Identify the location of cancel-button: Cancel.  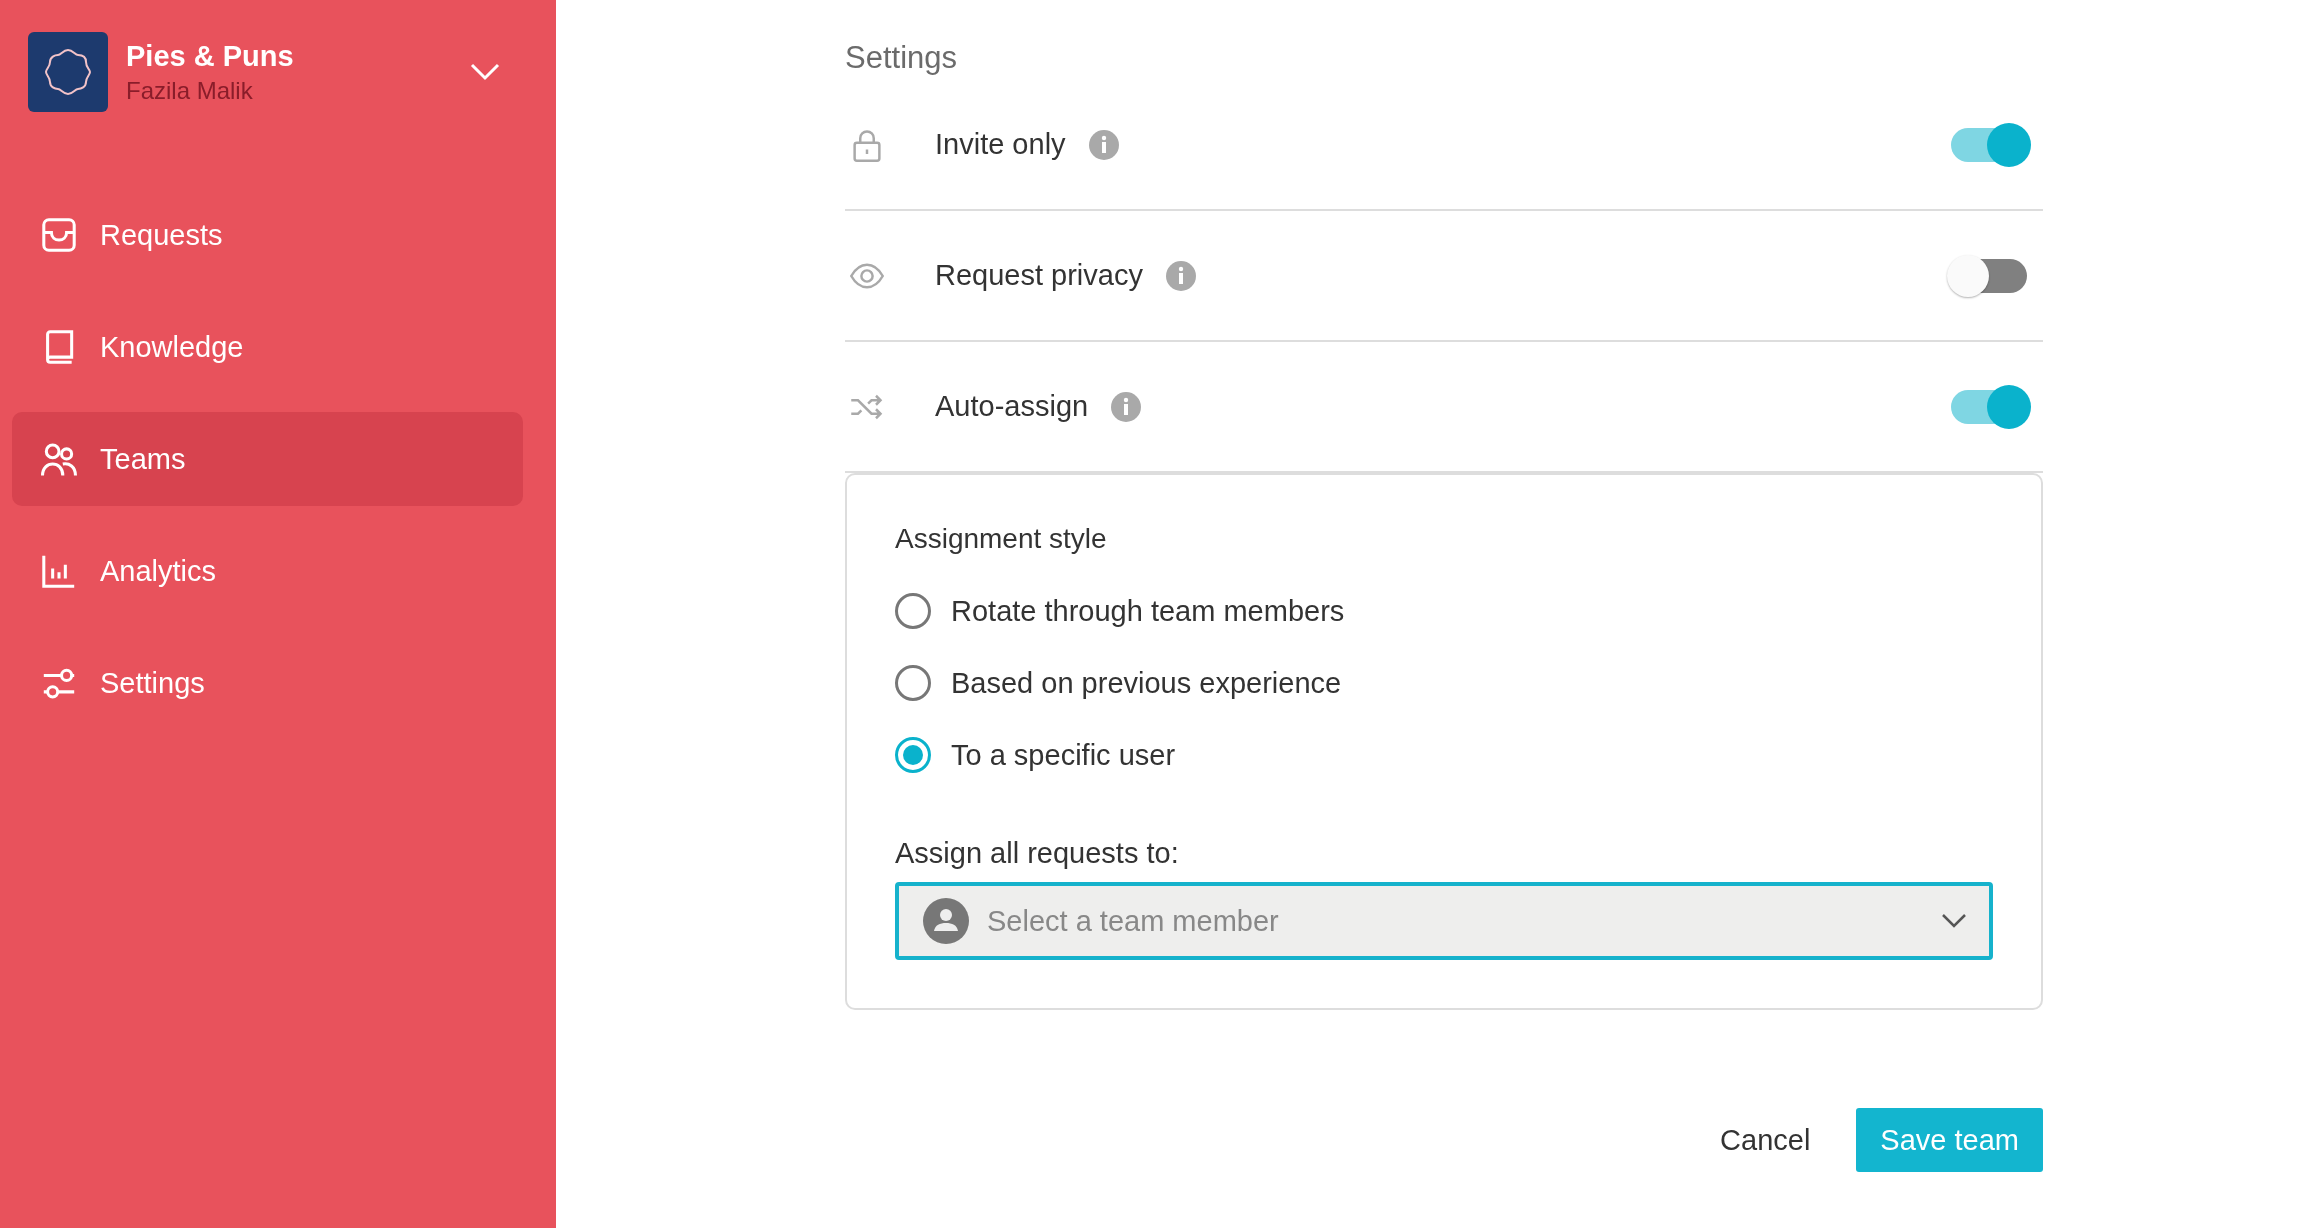
(1765, 1140).